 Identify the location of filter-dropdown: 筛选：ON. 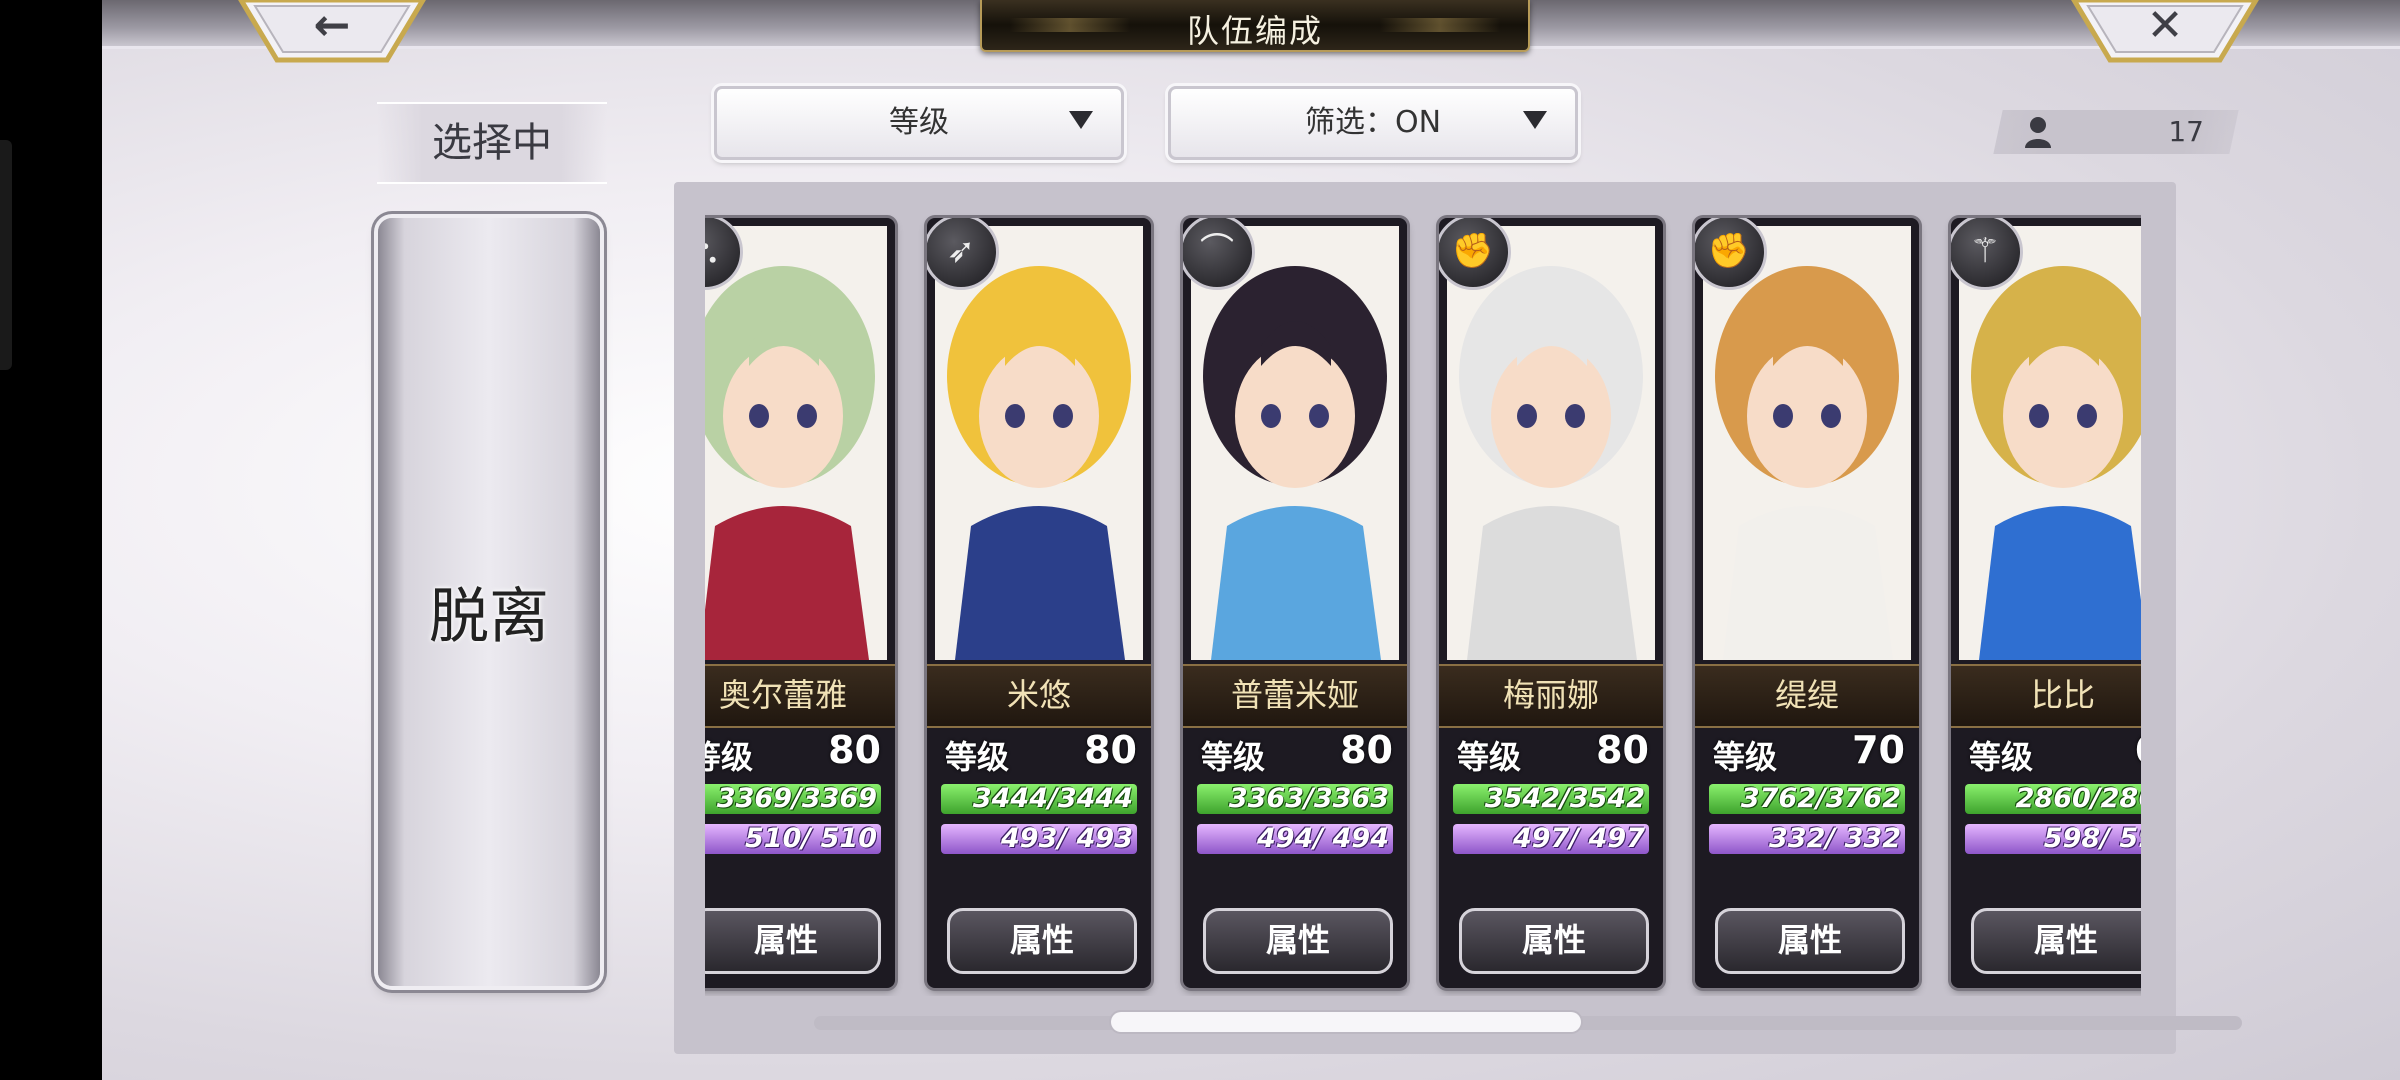
(1373, 123).